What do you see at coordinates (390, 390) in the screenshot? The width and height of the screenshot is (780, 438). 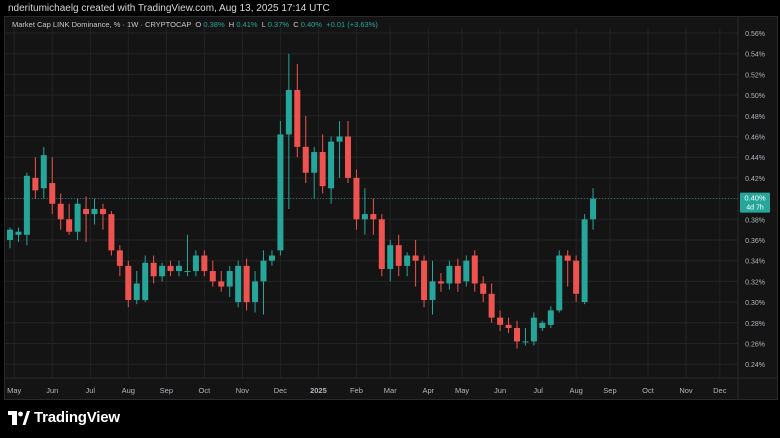 I see `x-tick-label: Mar` at bounding box center [390, 390].